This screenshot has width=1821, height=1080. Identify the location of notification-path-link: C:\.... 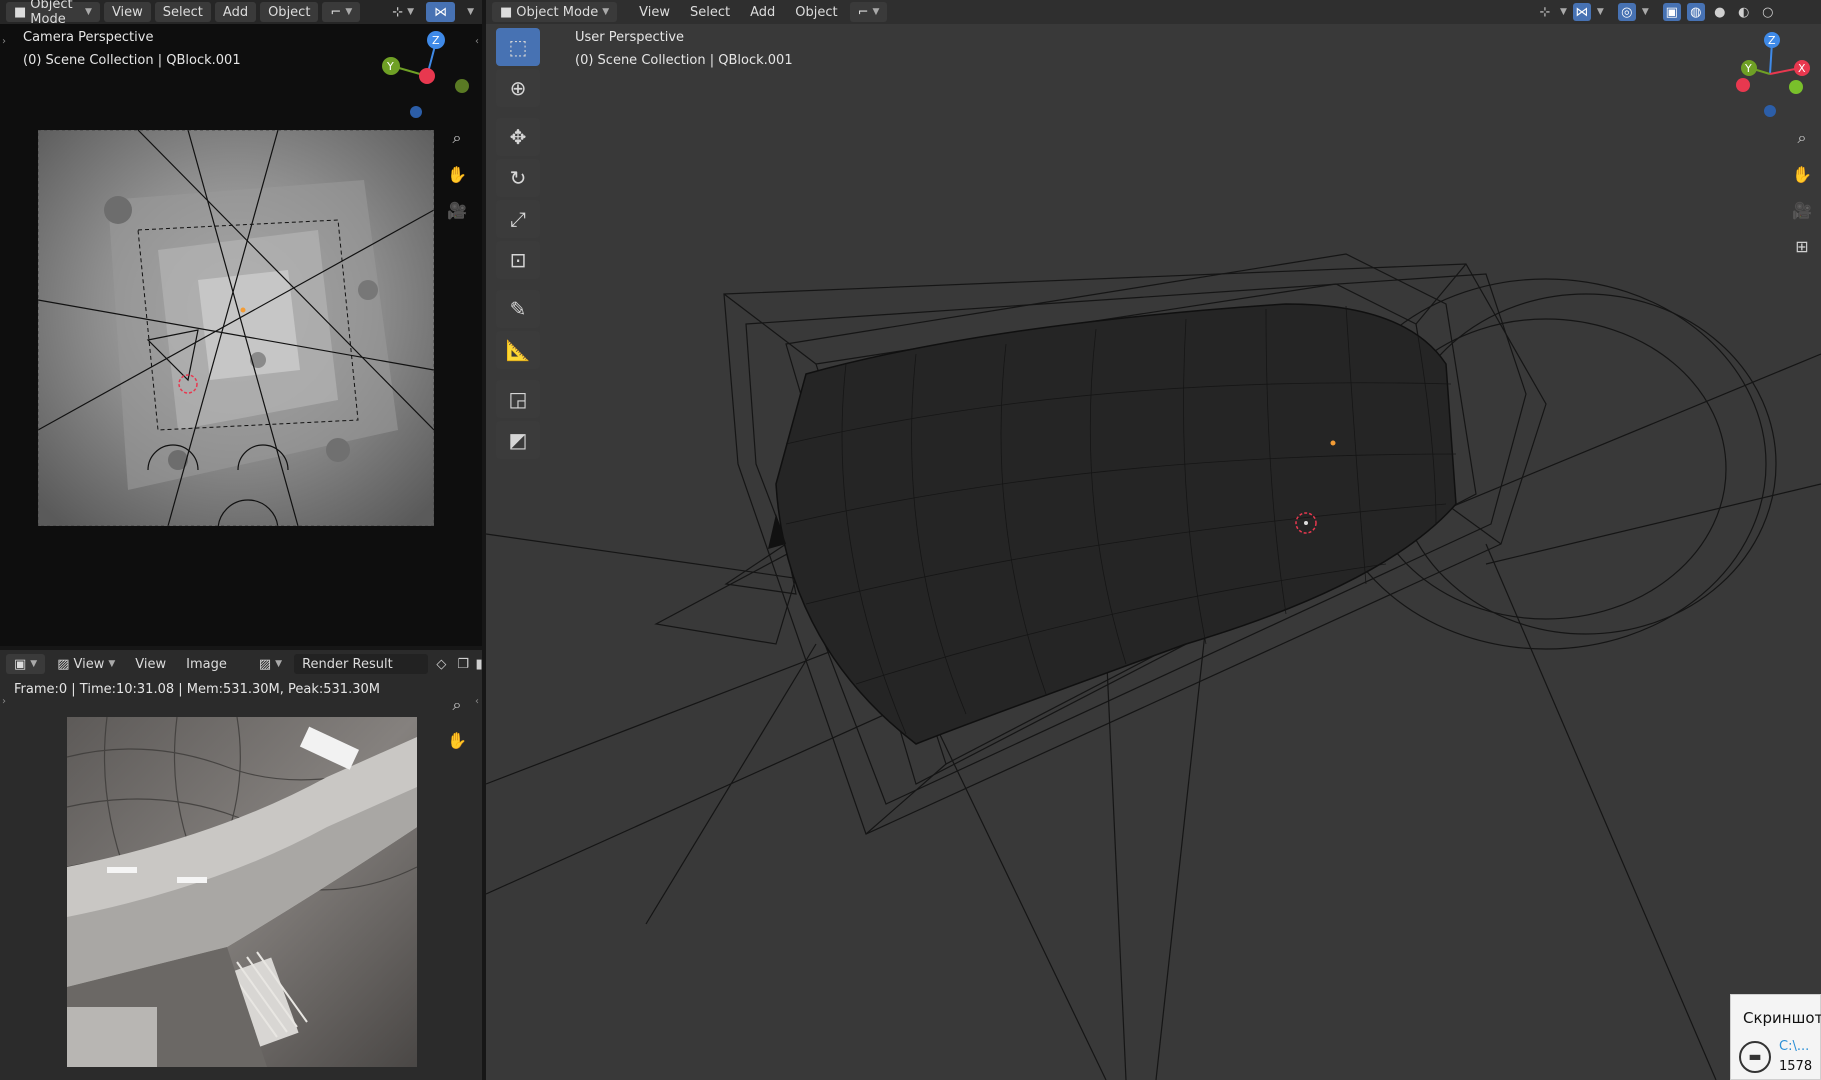
(1794, 1046).